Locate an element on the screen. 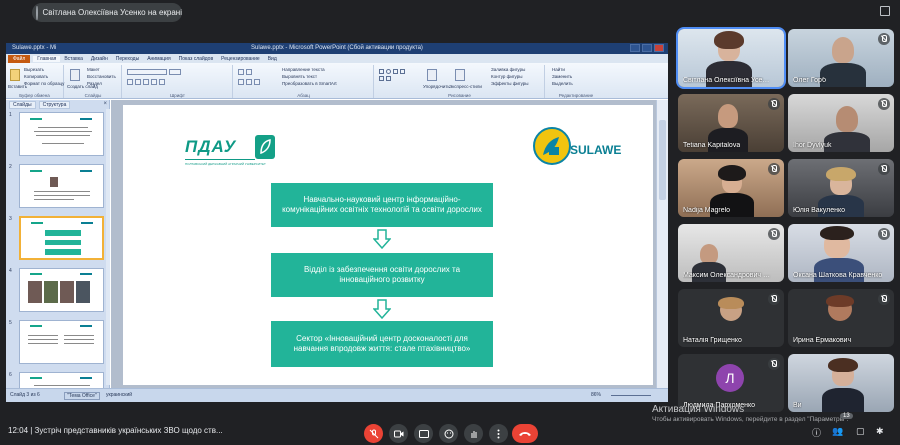  language-indicator: украинский is located at coordinates (119, 395).